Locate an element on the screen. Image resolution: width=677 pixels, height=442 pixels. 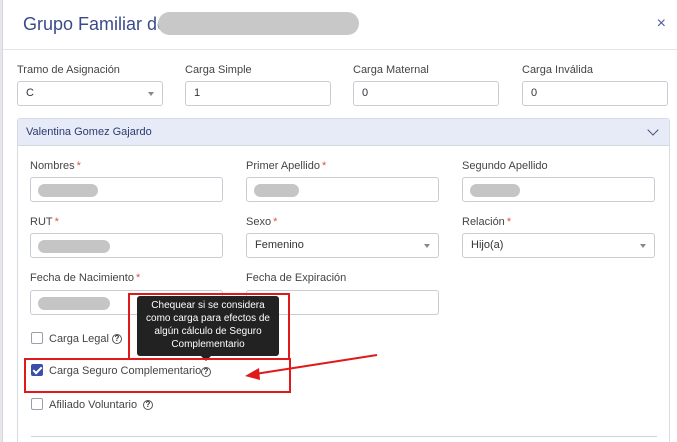
tramo-value: C is located at coordinates (30, 93).